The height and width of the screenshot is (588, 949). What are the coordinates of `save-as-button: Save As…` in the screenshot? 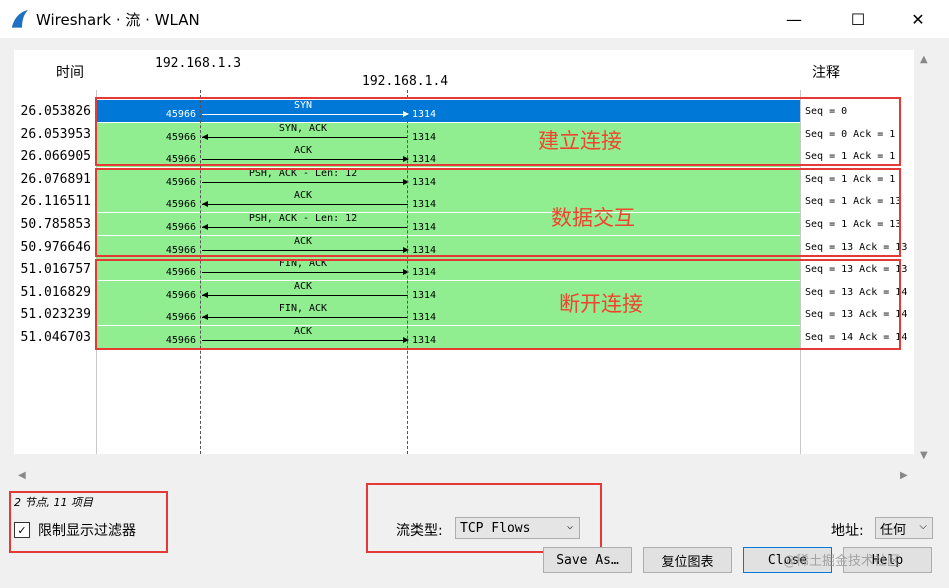 It's located at (587, 560).